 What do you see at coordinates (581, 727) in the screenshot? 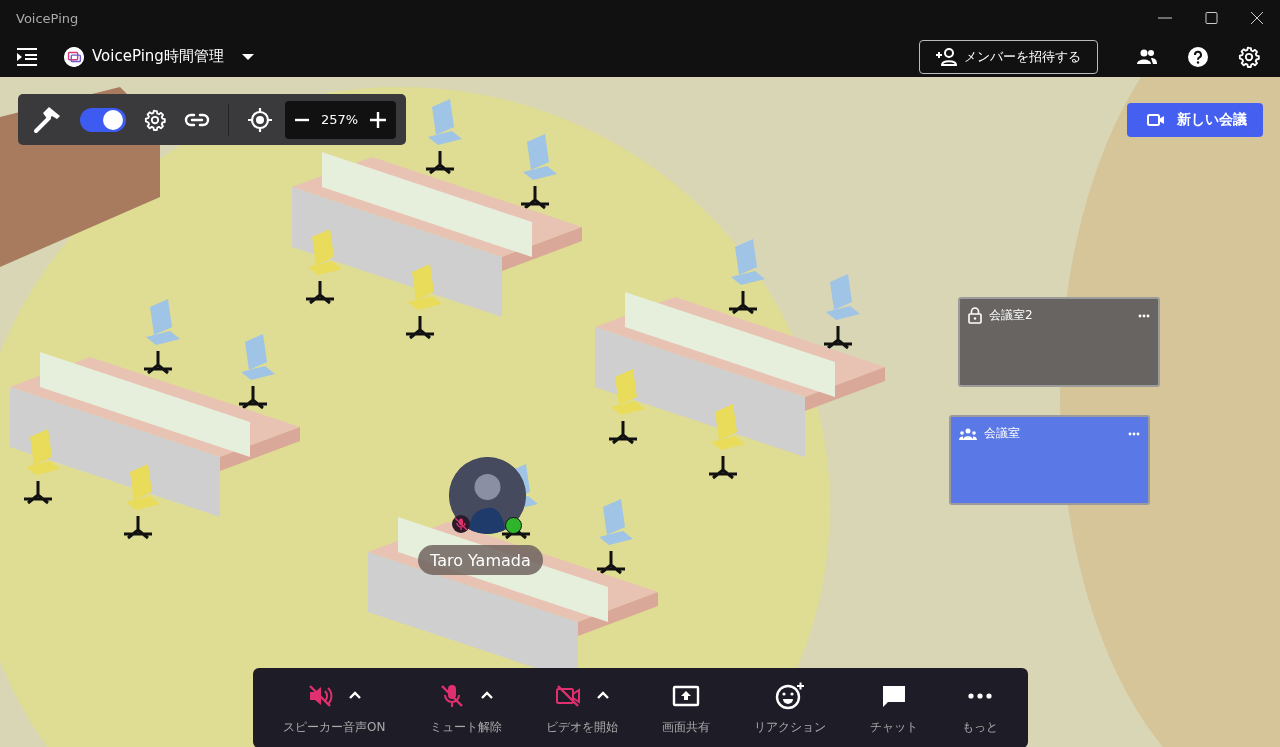
I see `control-label: ビデオを開始` at bounding box center [581, 727].